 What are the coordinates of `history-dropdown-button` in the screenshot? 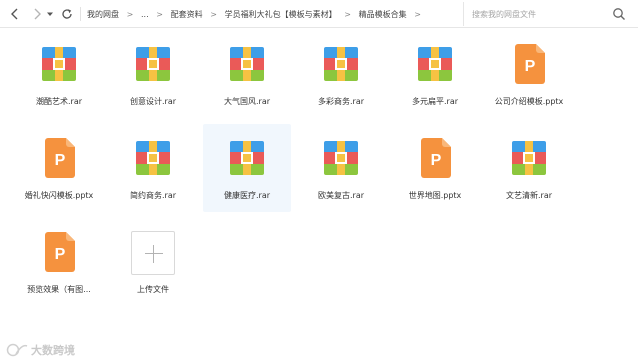 It's located at (50, 14).